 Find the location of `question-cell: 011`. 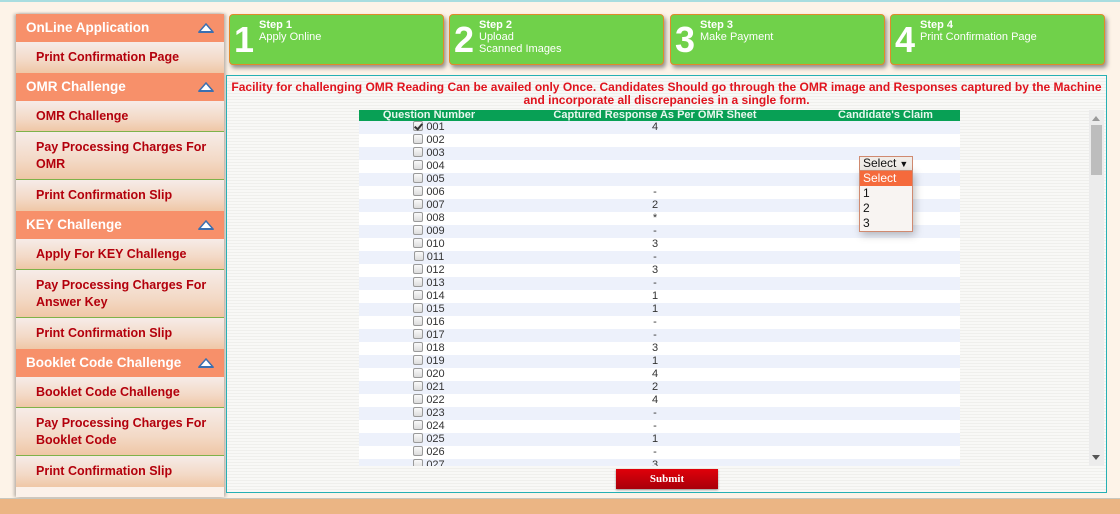

question-cell: 011 is located at coordinates (429, 257).